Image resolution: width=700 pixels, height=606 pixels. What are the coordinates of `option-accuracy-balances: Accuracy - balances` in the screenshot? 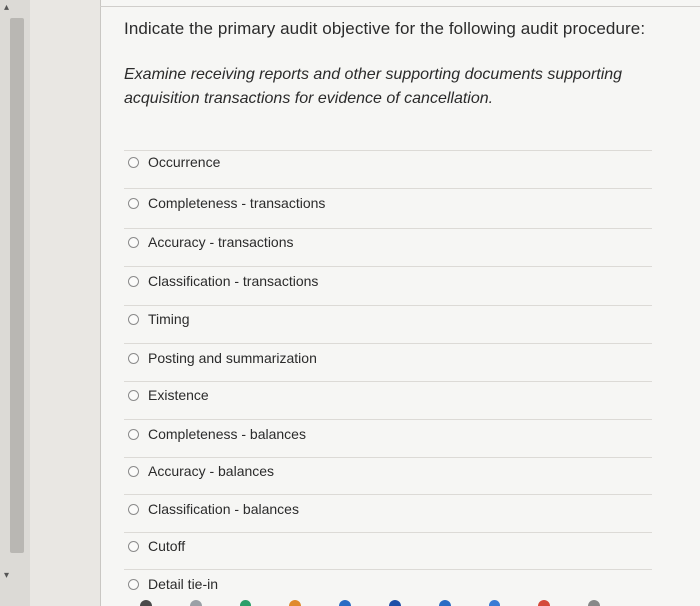 It's located at (201, 471).